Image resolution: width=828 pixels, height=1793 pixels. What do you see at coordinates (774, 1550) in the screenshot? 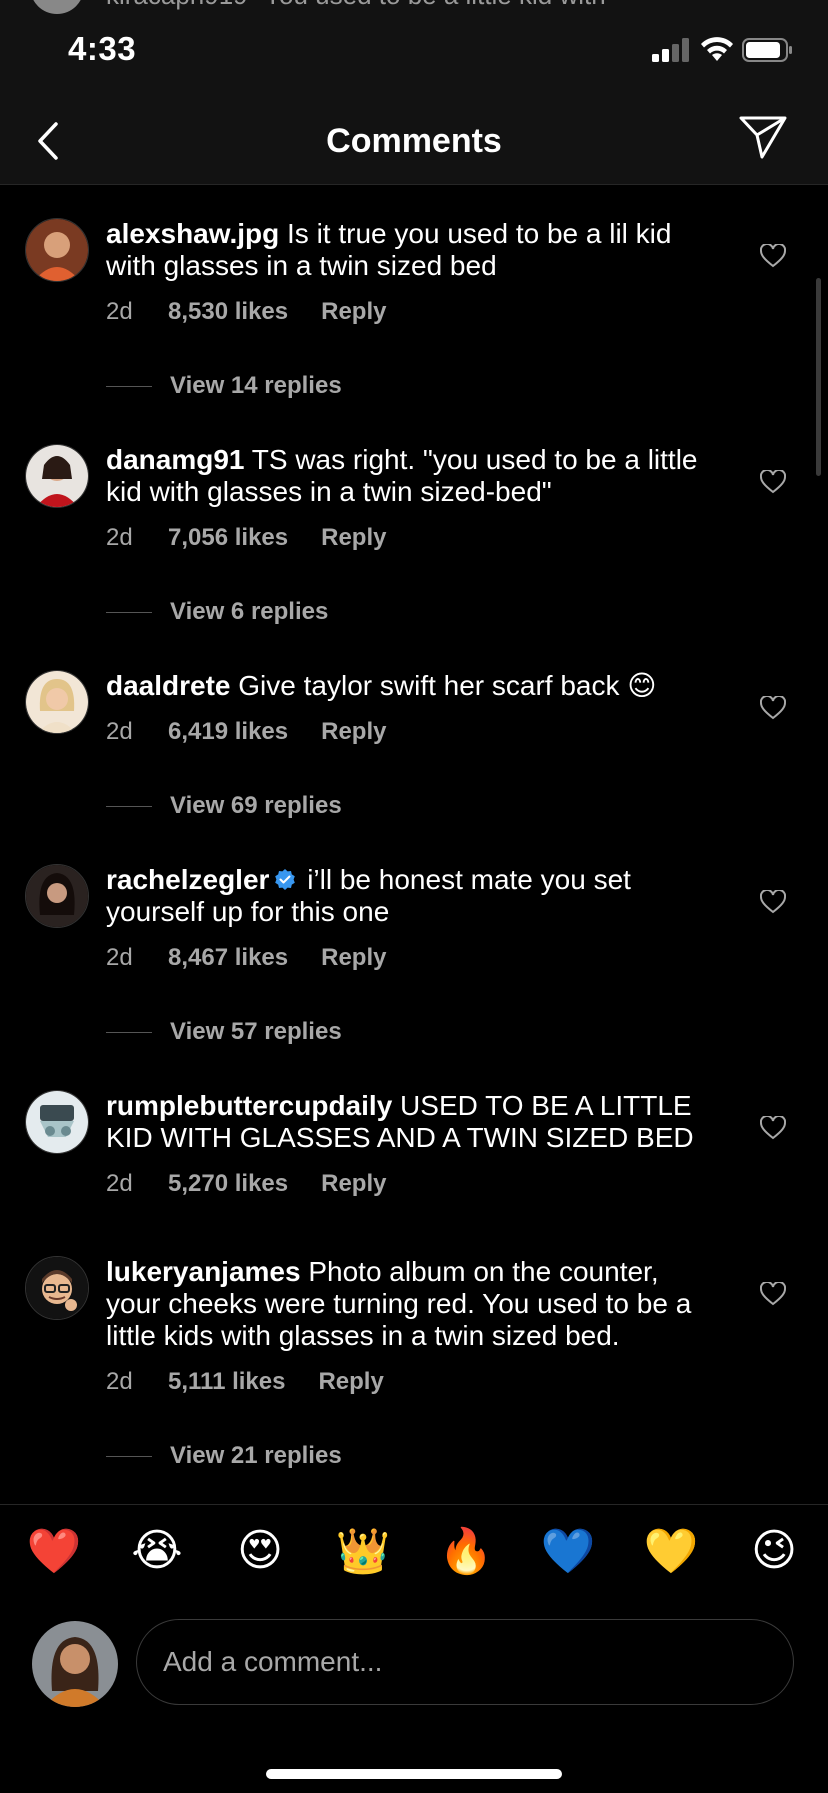
I see `emoji-winking-face: 😉` at bounding box center [774, 1550].